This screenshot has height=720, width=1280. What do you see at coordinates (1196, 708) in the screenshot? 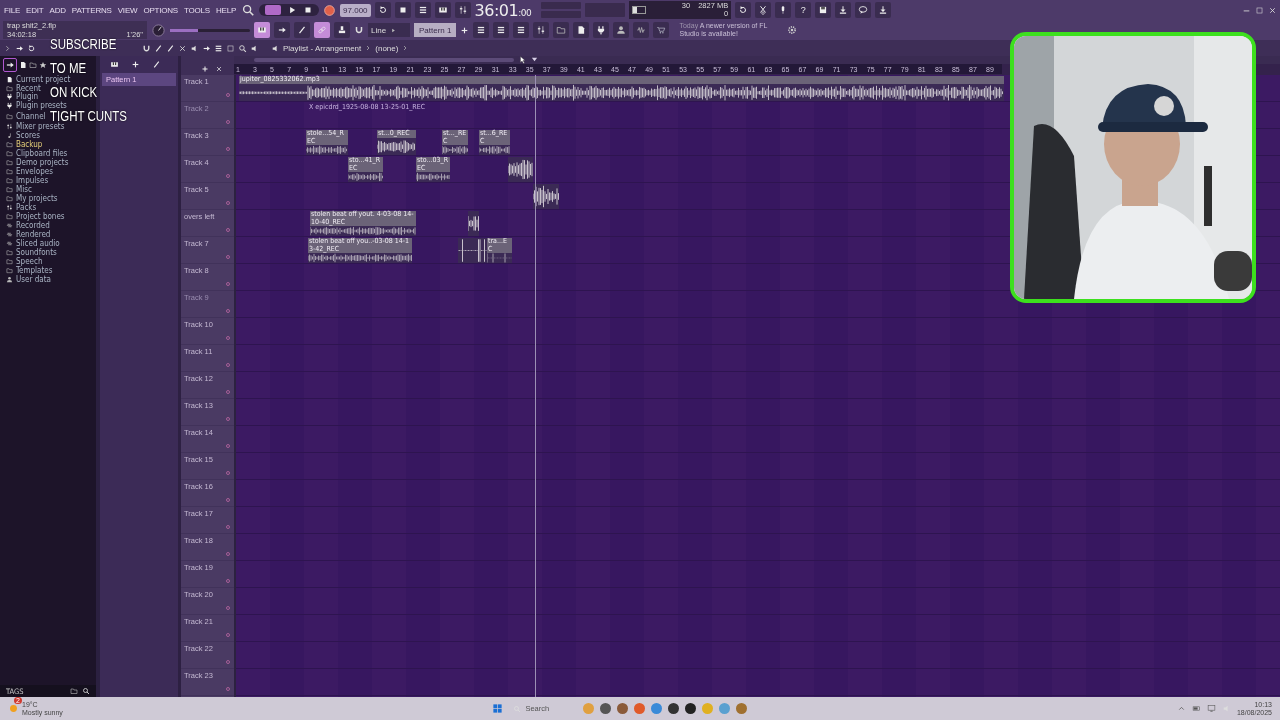
I see `battery-icon` at bounding box center [1196, 708].